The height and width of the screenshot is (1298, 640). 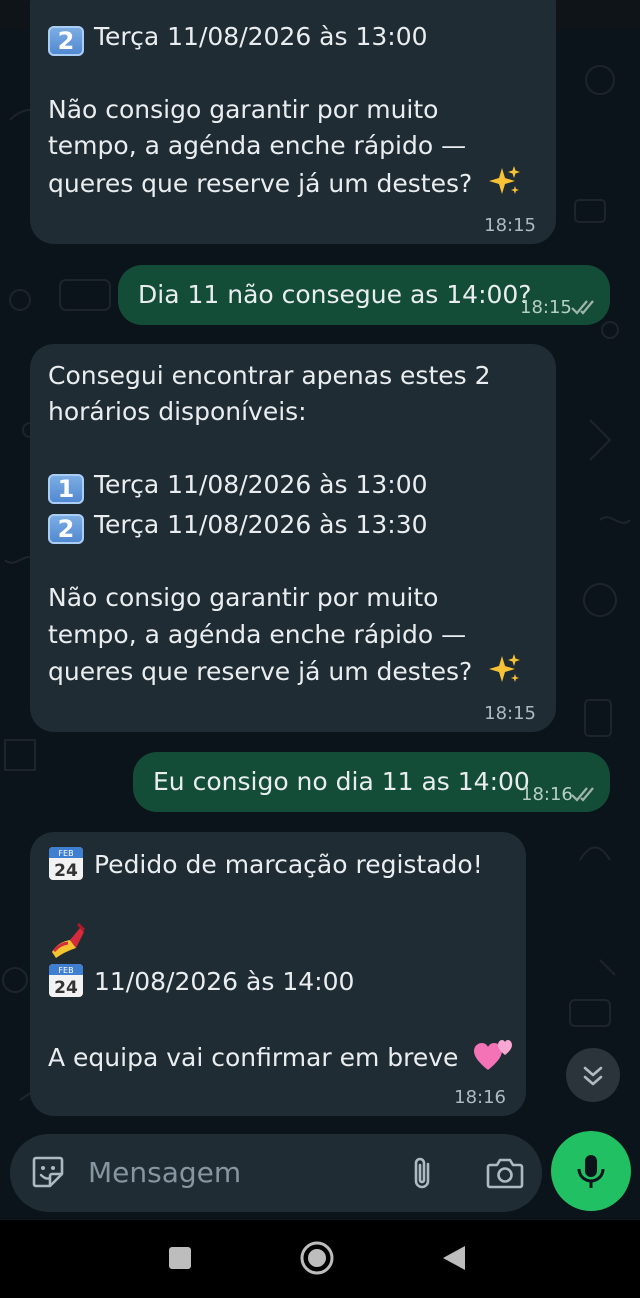 I want to click on message-composer: Mensagem, so click(x=276, y=1173).